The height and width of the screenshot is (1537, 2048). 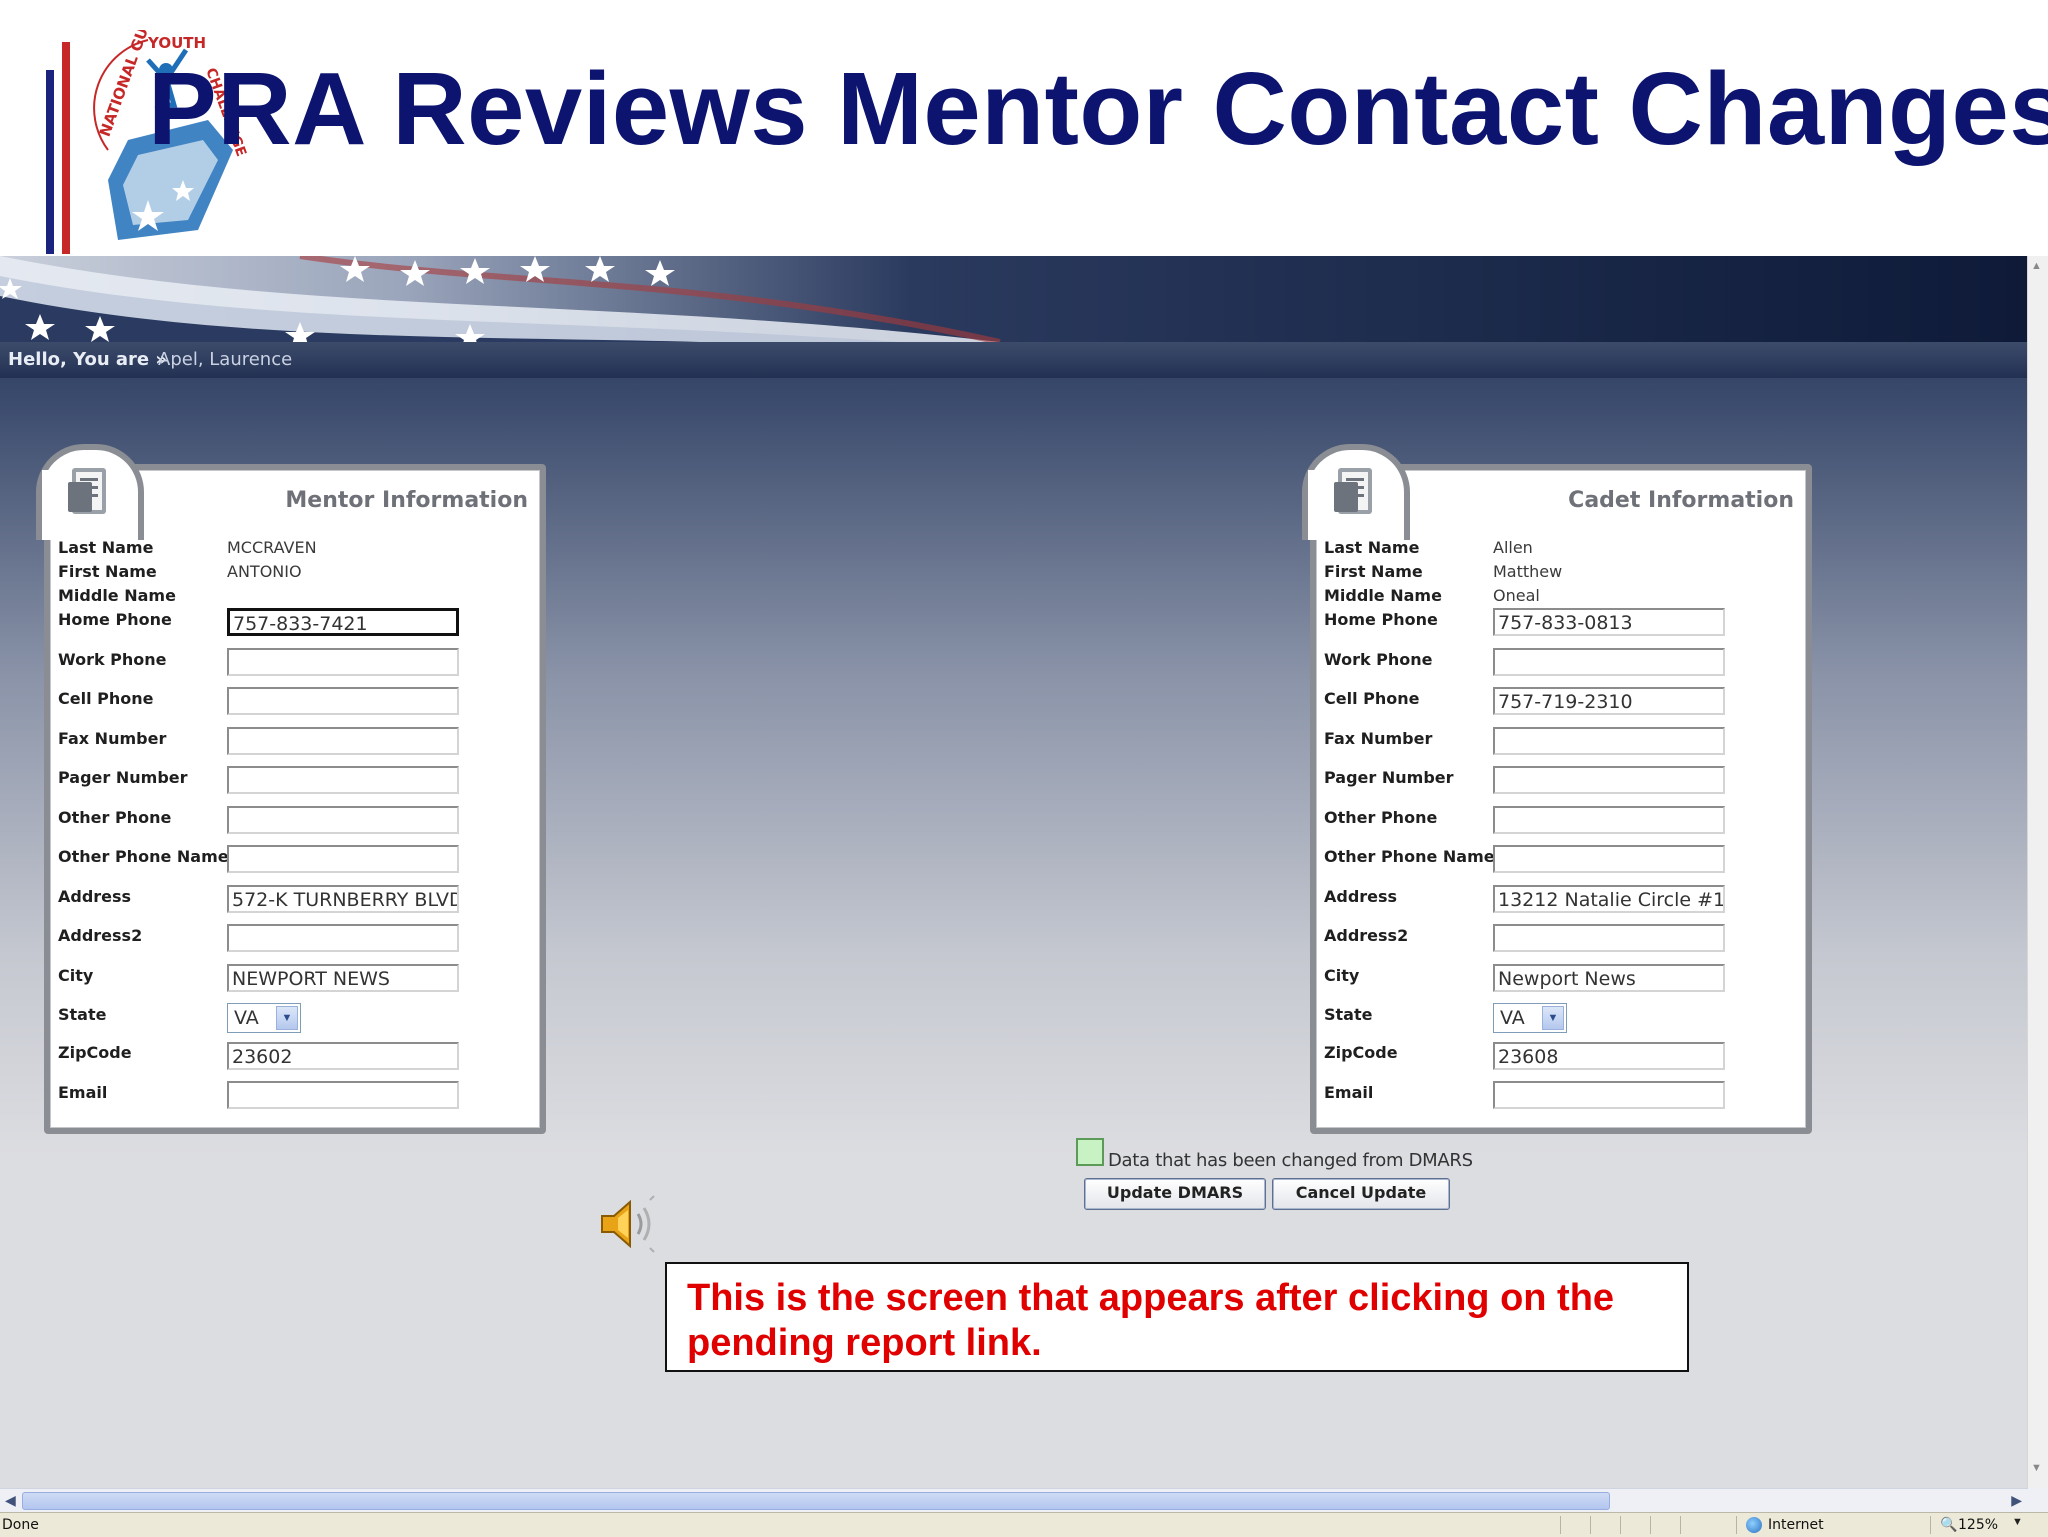 I want to click on scroll-up-icon: ▲, so click(x=2036, y=266).